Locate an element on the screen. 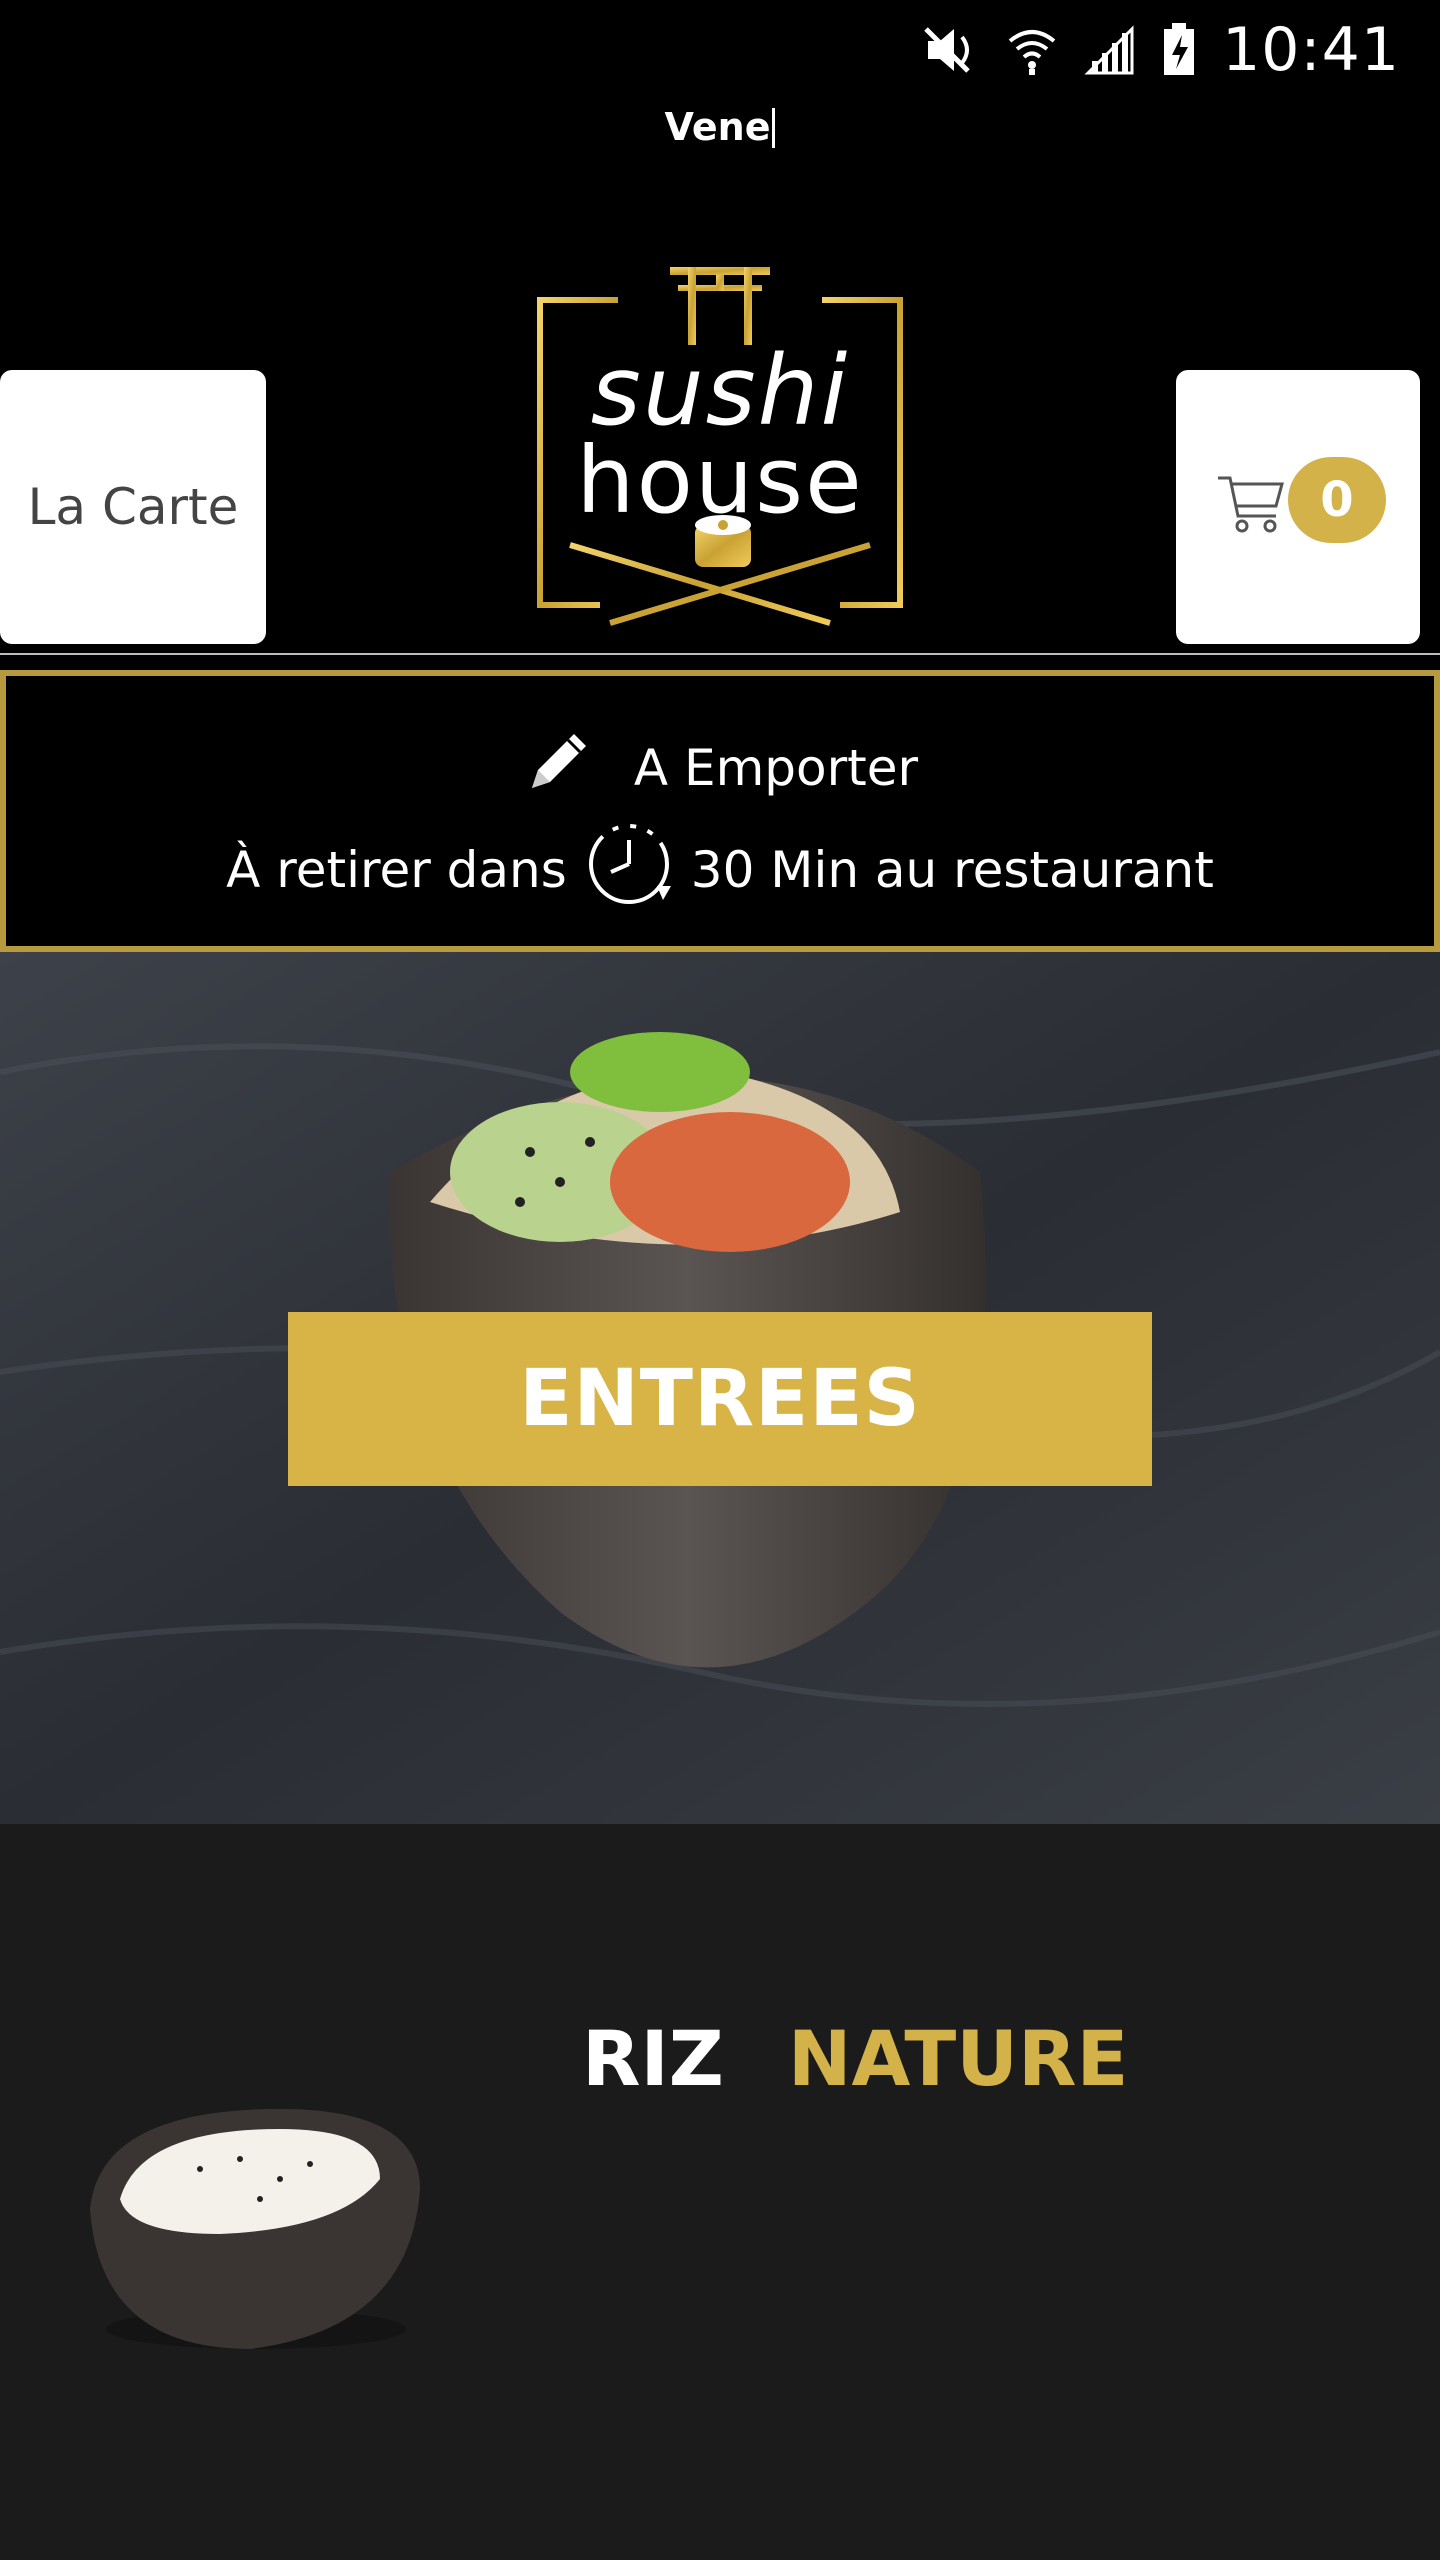 This screenshot has width=1440, height=2560. order-mode-label: A Emporter is located at coordinates (776, 768).